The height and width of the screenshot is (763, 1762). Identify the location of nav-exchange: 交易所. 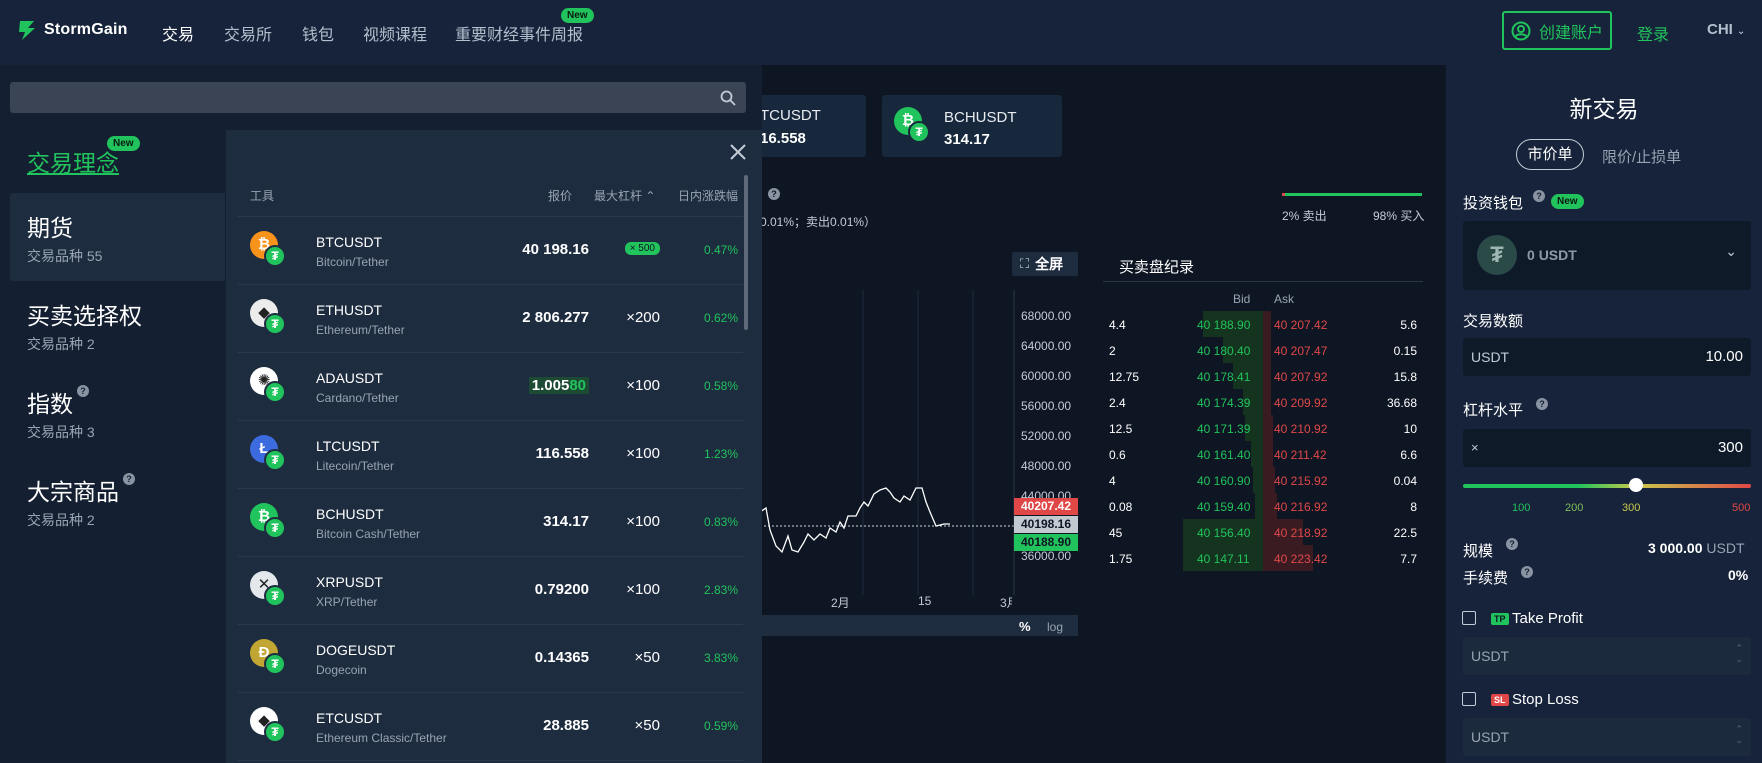
(248, 33).